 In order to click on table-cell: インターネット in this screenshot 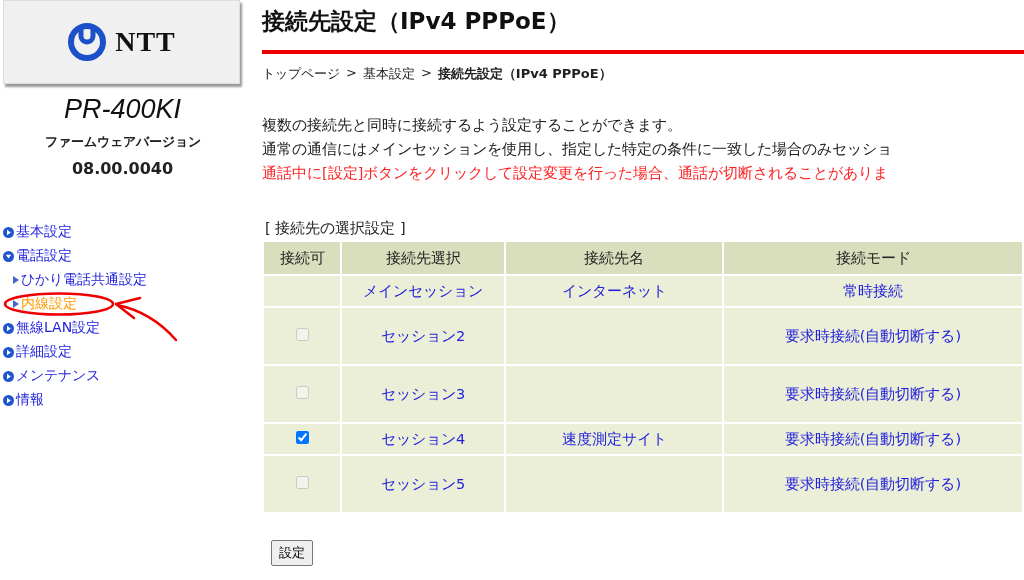, I will do `click(614, 291)`.